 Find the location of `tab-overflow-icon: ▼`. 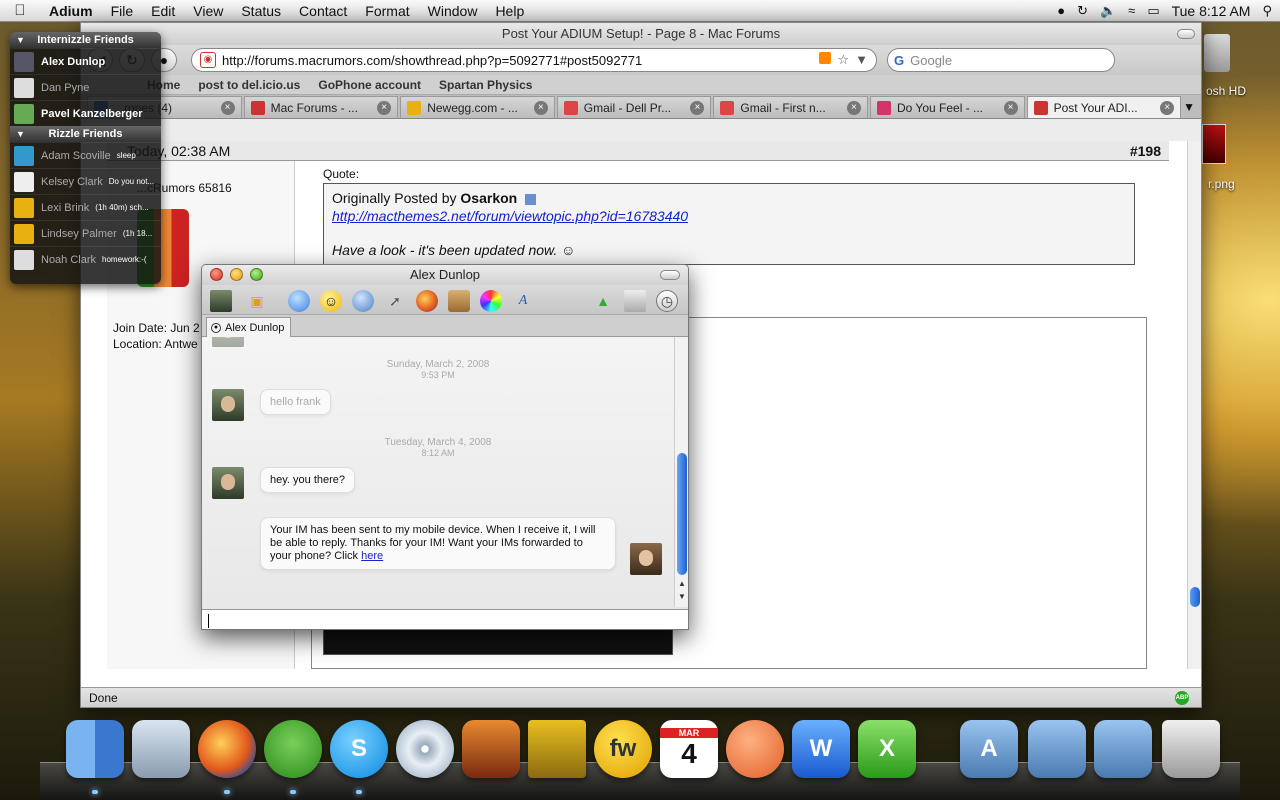

tab-overflow-icon: ▼ is located at coordinates (1189, 107).